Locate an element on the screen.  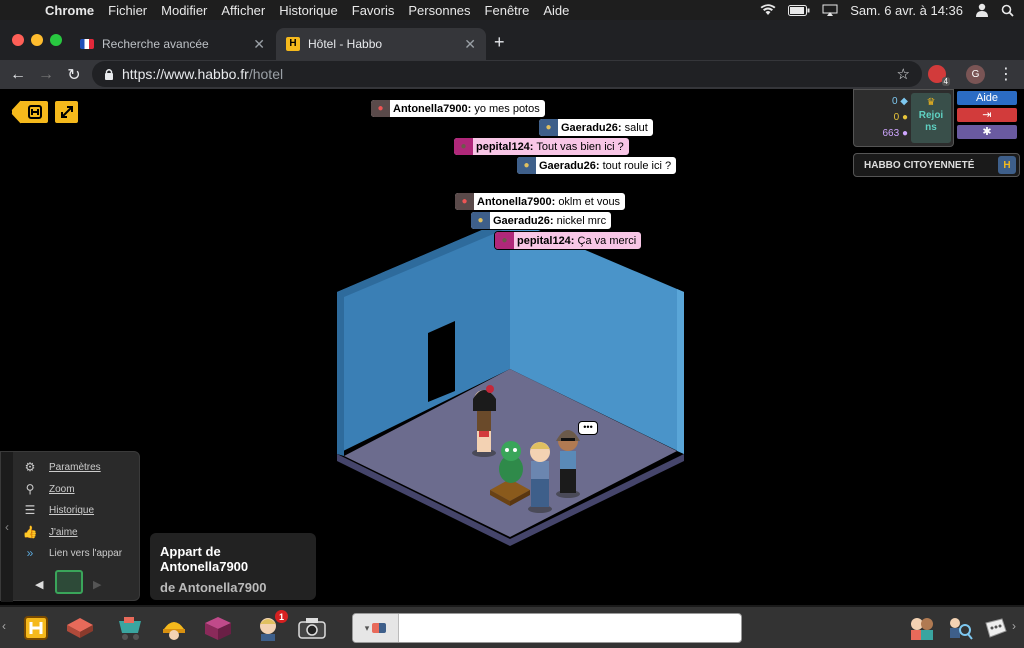
room-tool-label: J'aime is located at coordinates (63, 532).